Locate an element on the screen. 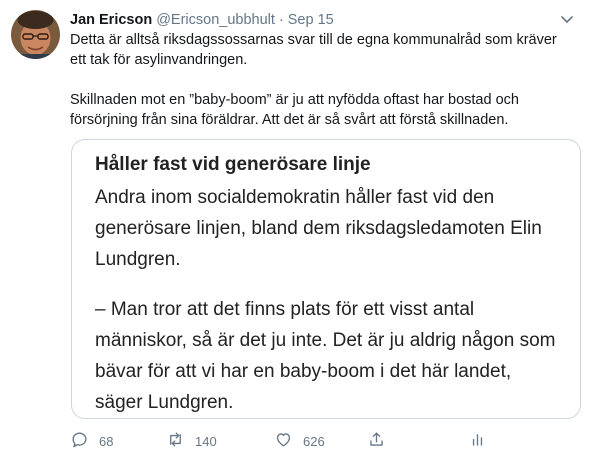 The height and width of the screenshot is (462, 589). analytics-button is located at coordinates (477, 441).